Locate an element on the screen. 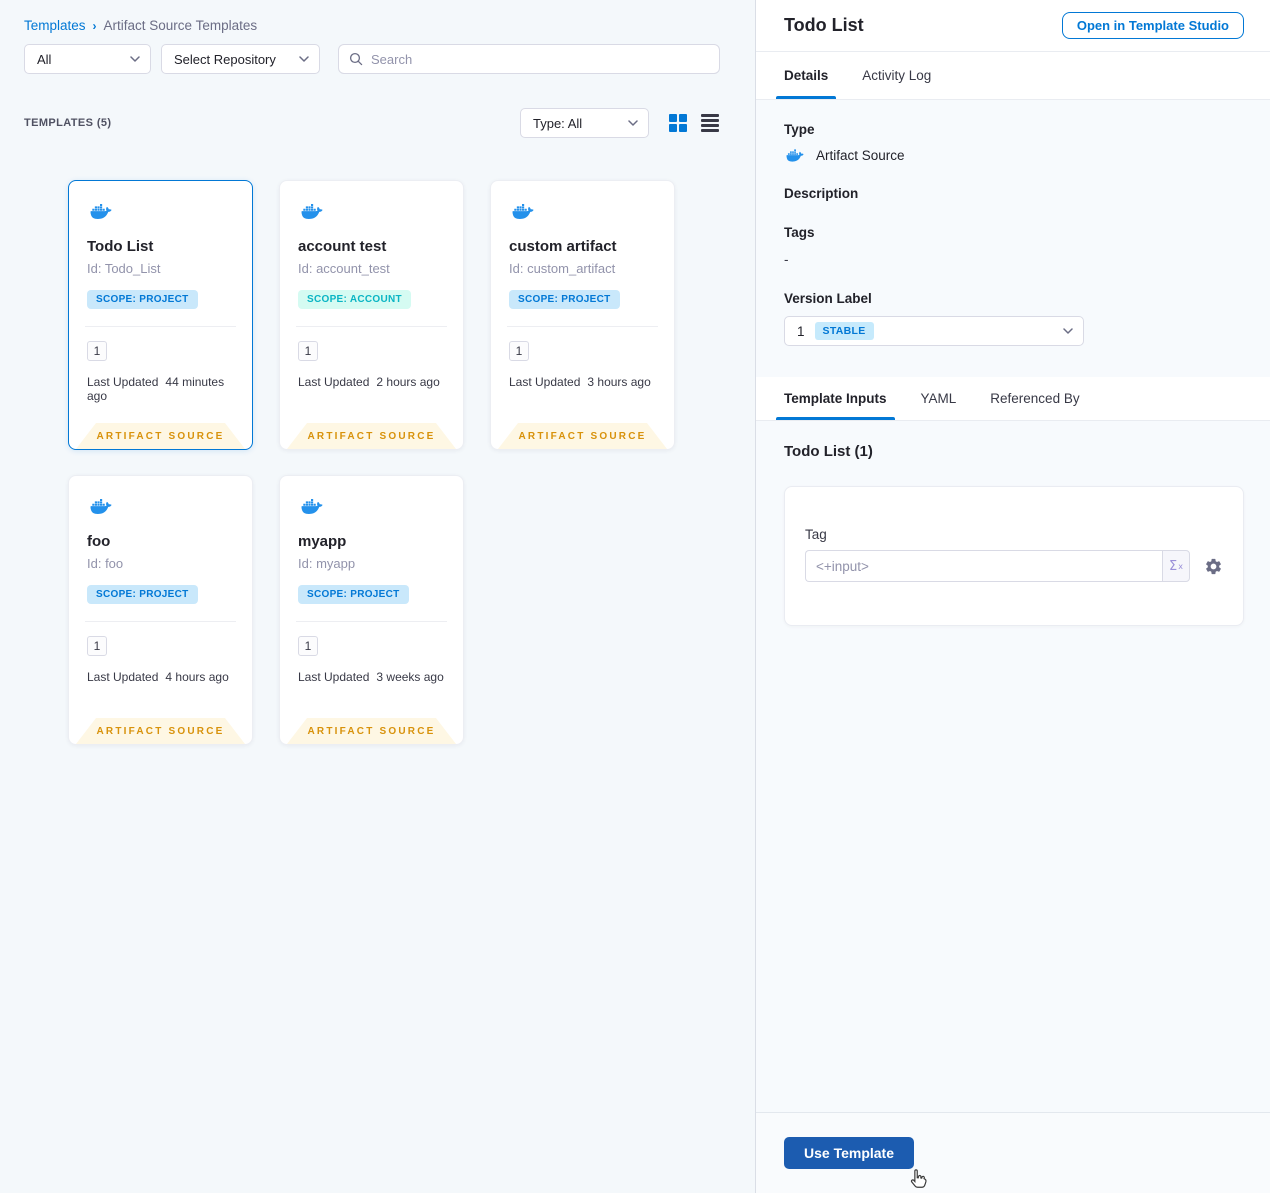 The height and width of the screenshot is (1193, 1270). template-card-id: Id: myapp is located at coordinates (327, 563).